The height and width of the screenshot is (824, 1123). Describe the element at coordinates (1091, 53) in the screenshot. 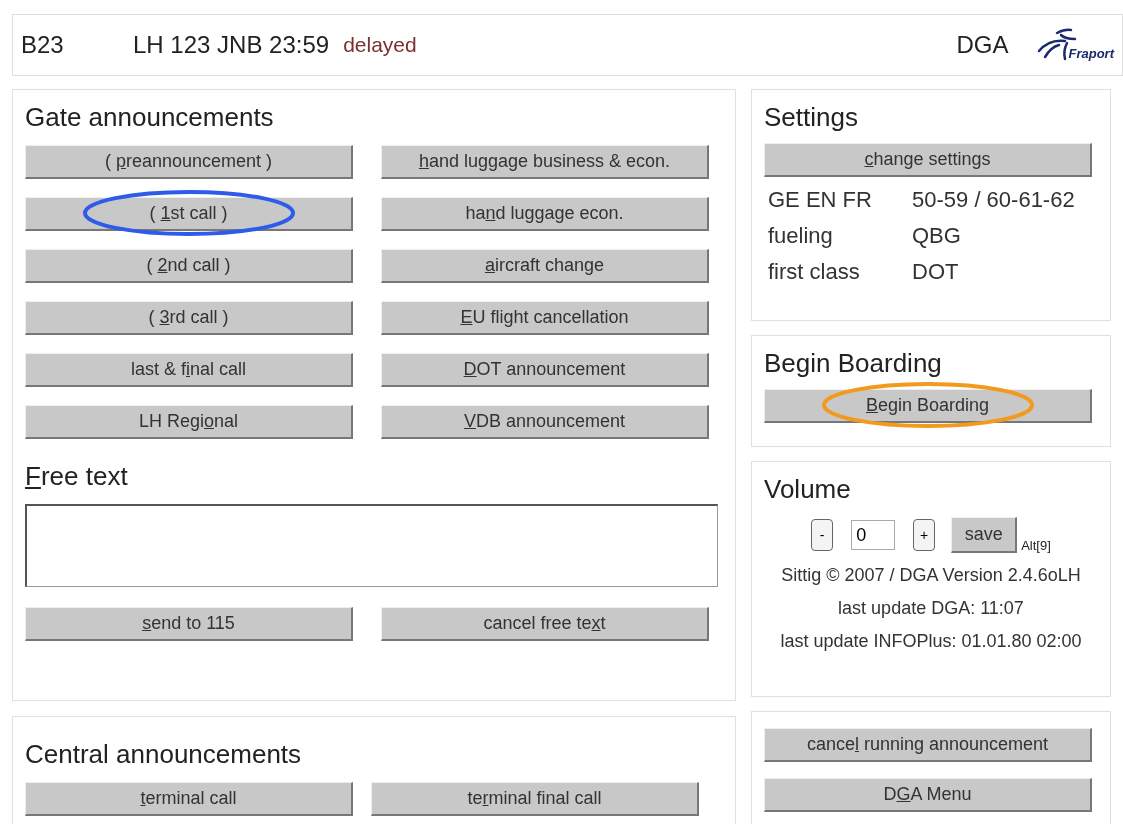

I see `logo-text: Fraport` at that location.